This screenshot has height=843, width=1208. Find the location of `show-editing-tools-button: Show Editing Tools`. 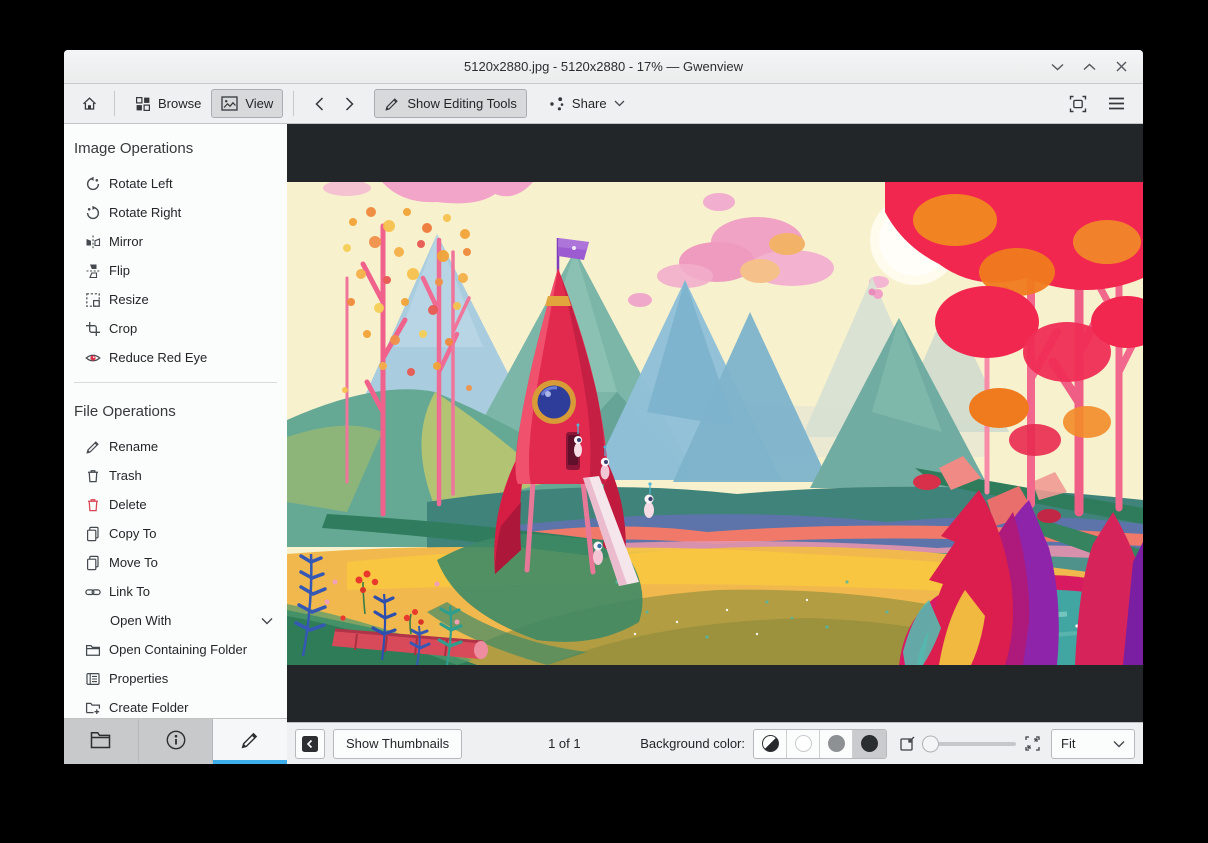

show-editing-tools-button: Show Editing Tools is located at coordinates (450, 103).